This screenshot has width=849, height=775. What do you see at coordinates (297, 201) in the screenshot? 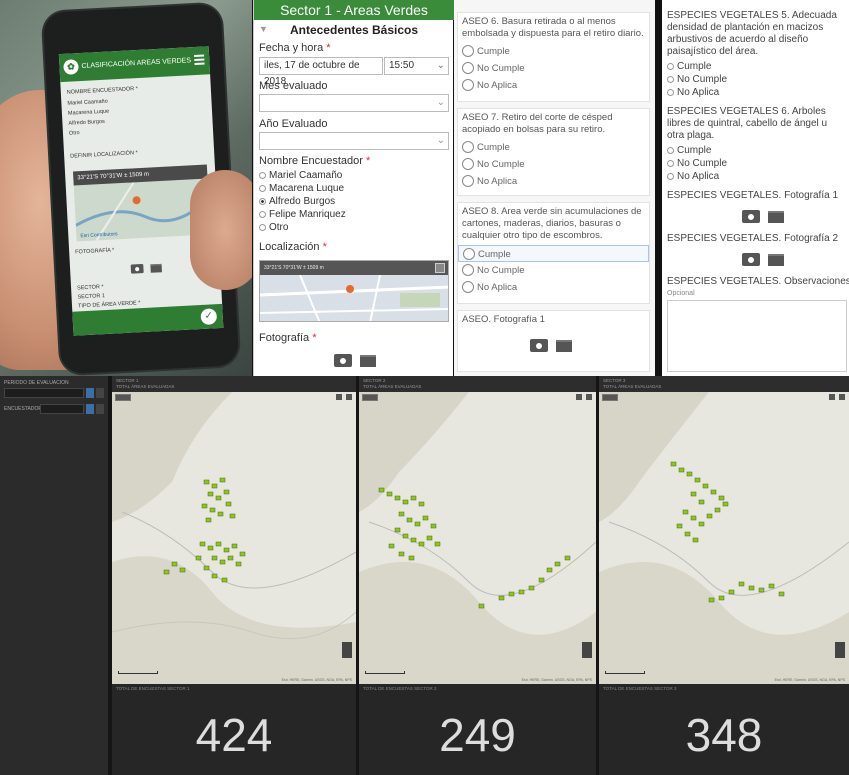
I see `encuestador-option-selected: Alfredo Burgos` at bounding box center [297, 201].